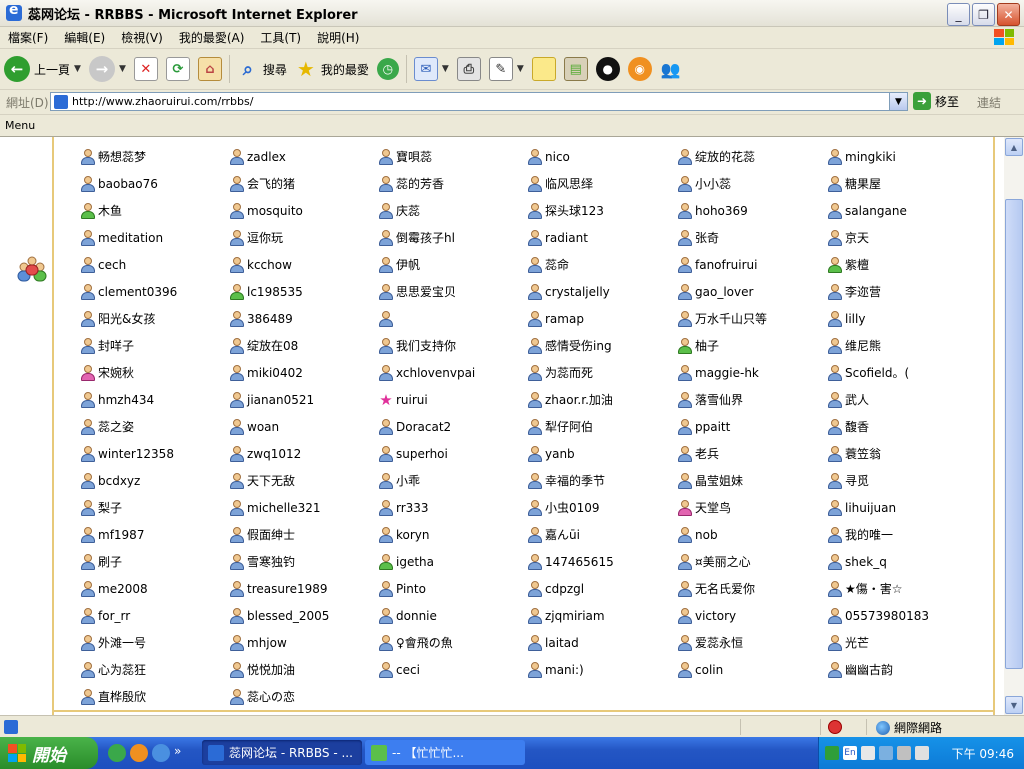 This screenshot has width=1024, height=769. What do you see at coordinates (752, 291) in the screenshot?
I see `online-user: gao_lover` at bounding box center [752, 291].